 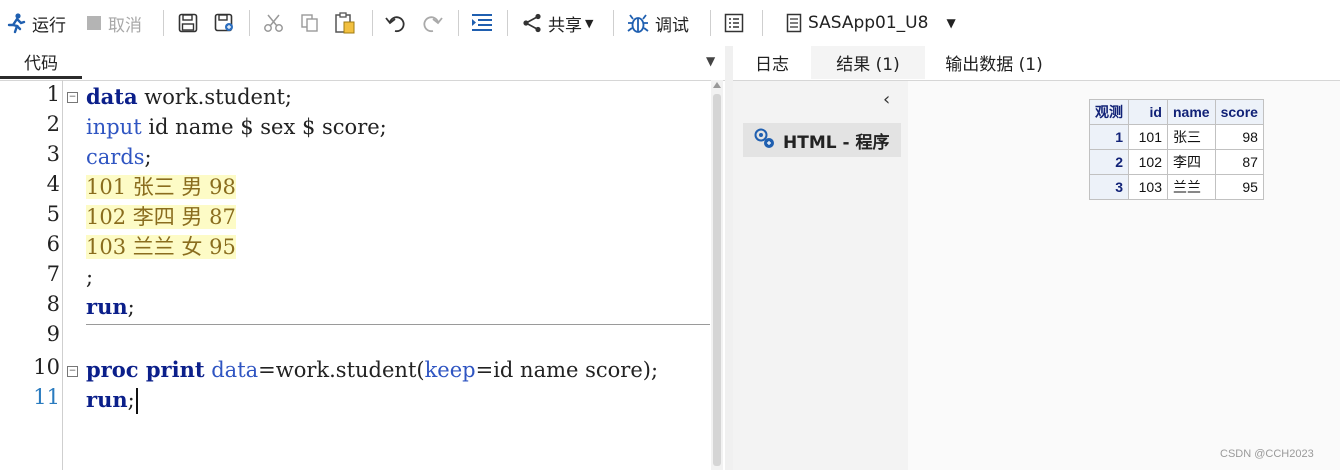 I want to click on save-as-icon, so click(x=225, y=23).